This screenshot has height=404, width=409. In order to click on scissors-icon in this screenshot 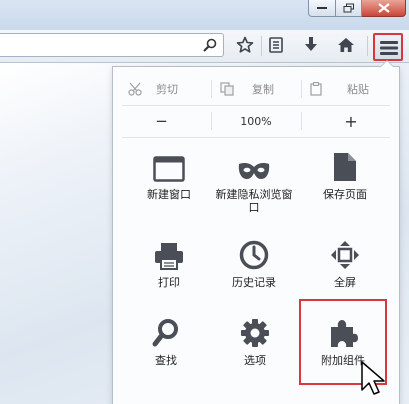, I will do `click(135, 89)`.